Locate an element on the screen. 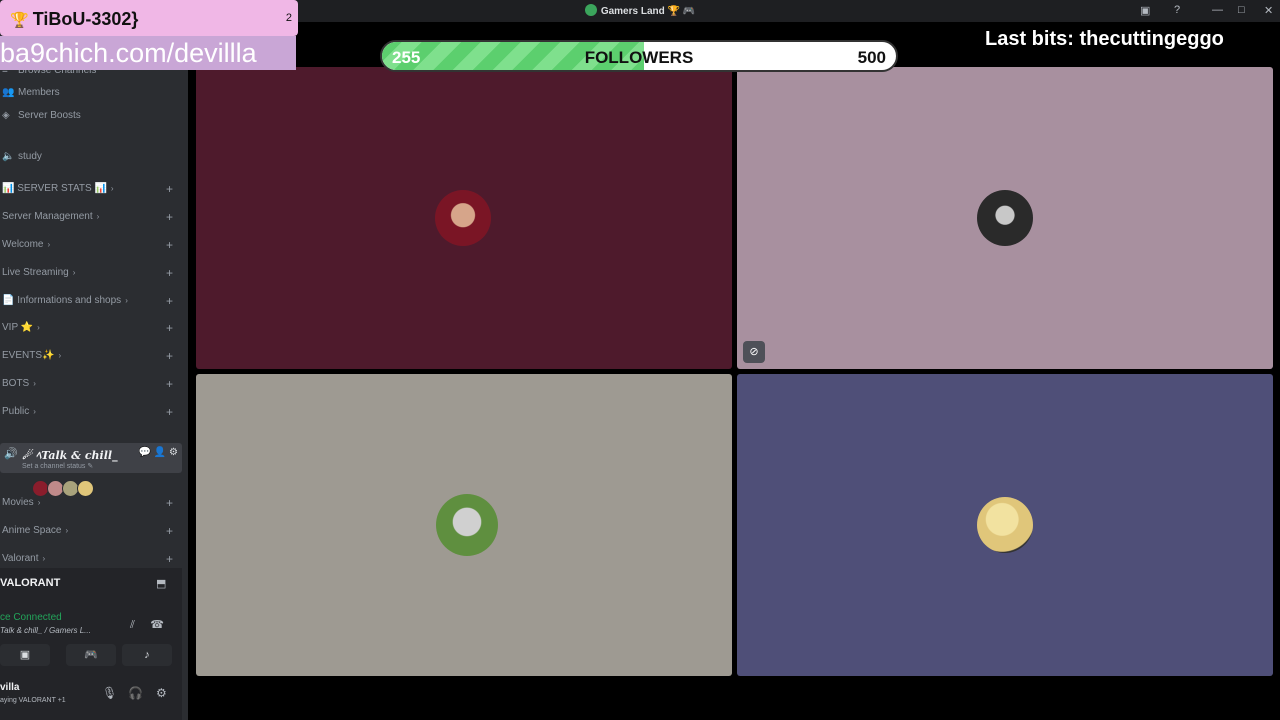  followers-goal-bar: 255 FOLLOWERS 500 is located at coordinates (639, 56).